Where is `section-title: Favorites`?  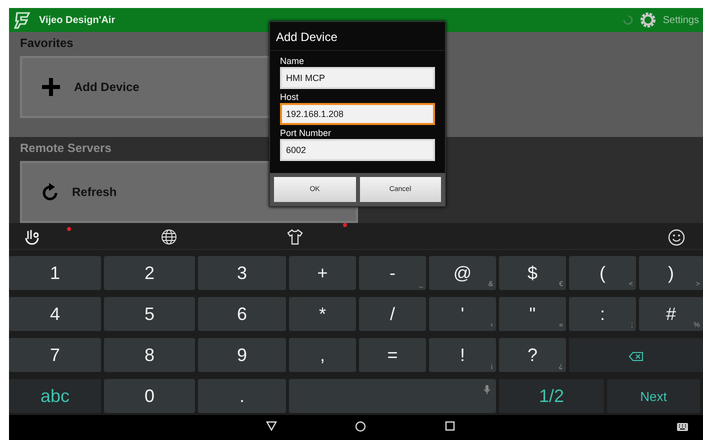
section-title: Favorites is located at coordinates (47, 43).